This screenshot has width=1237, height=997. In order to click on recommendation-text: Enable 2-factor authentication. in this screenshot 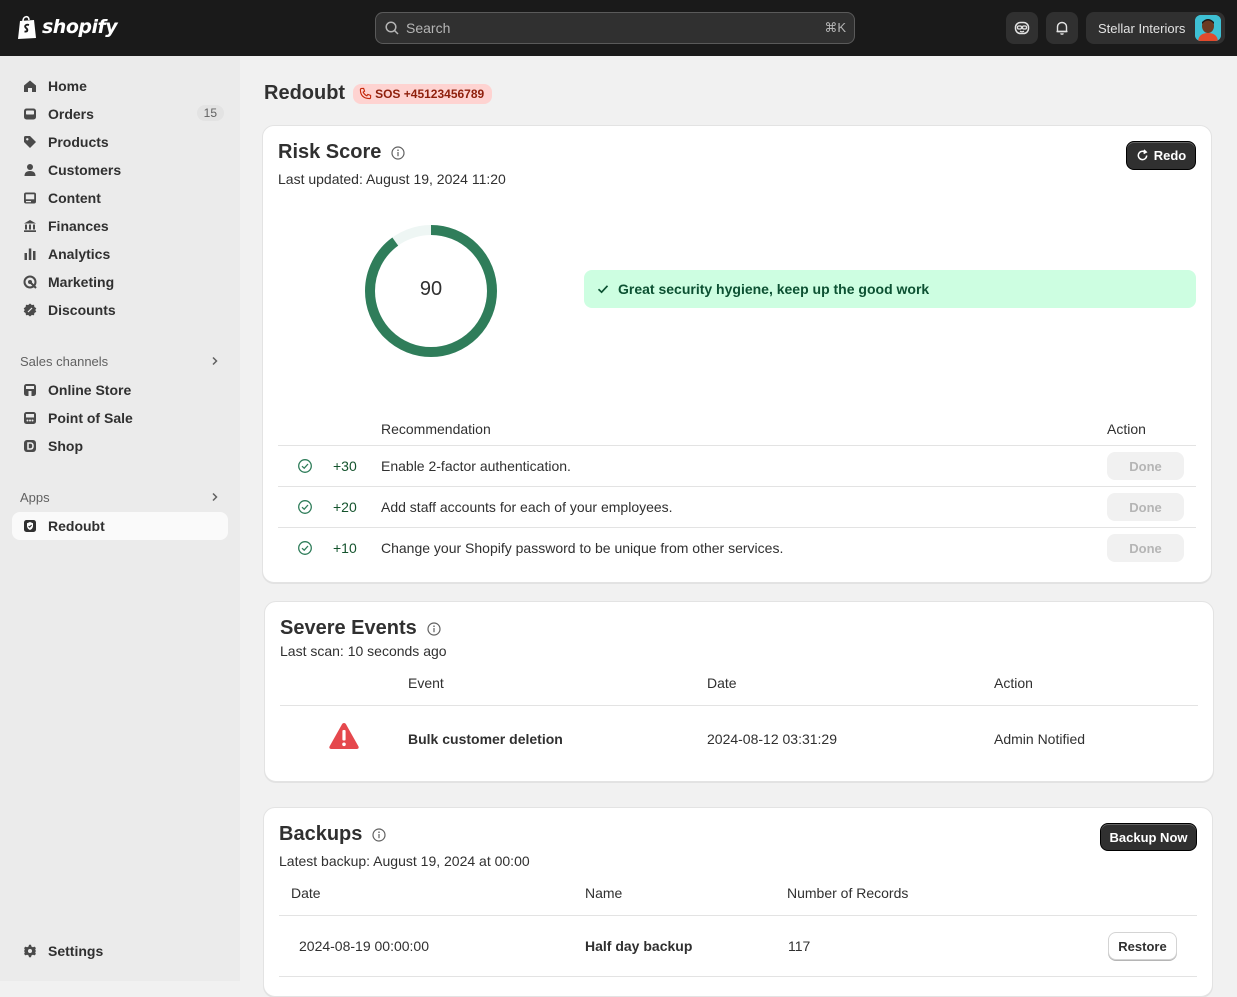, I will do `click(476, 466)`.